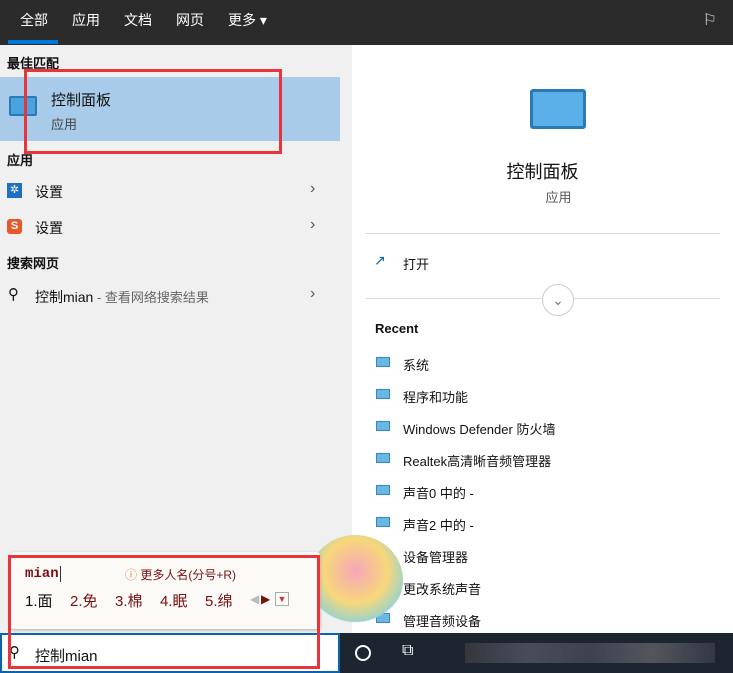  I want to click on open-action: ↗ 打开, so click(465, 262).